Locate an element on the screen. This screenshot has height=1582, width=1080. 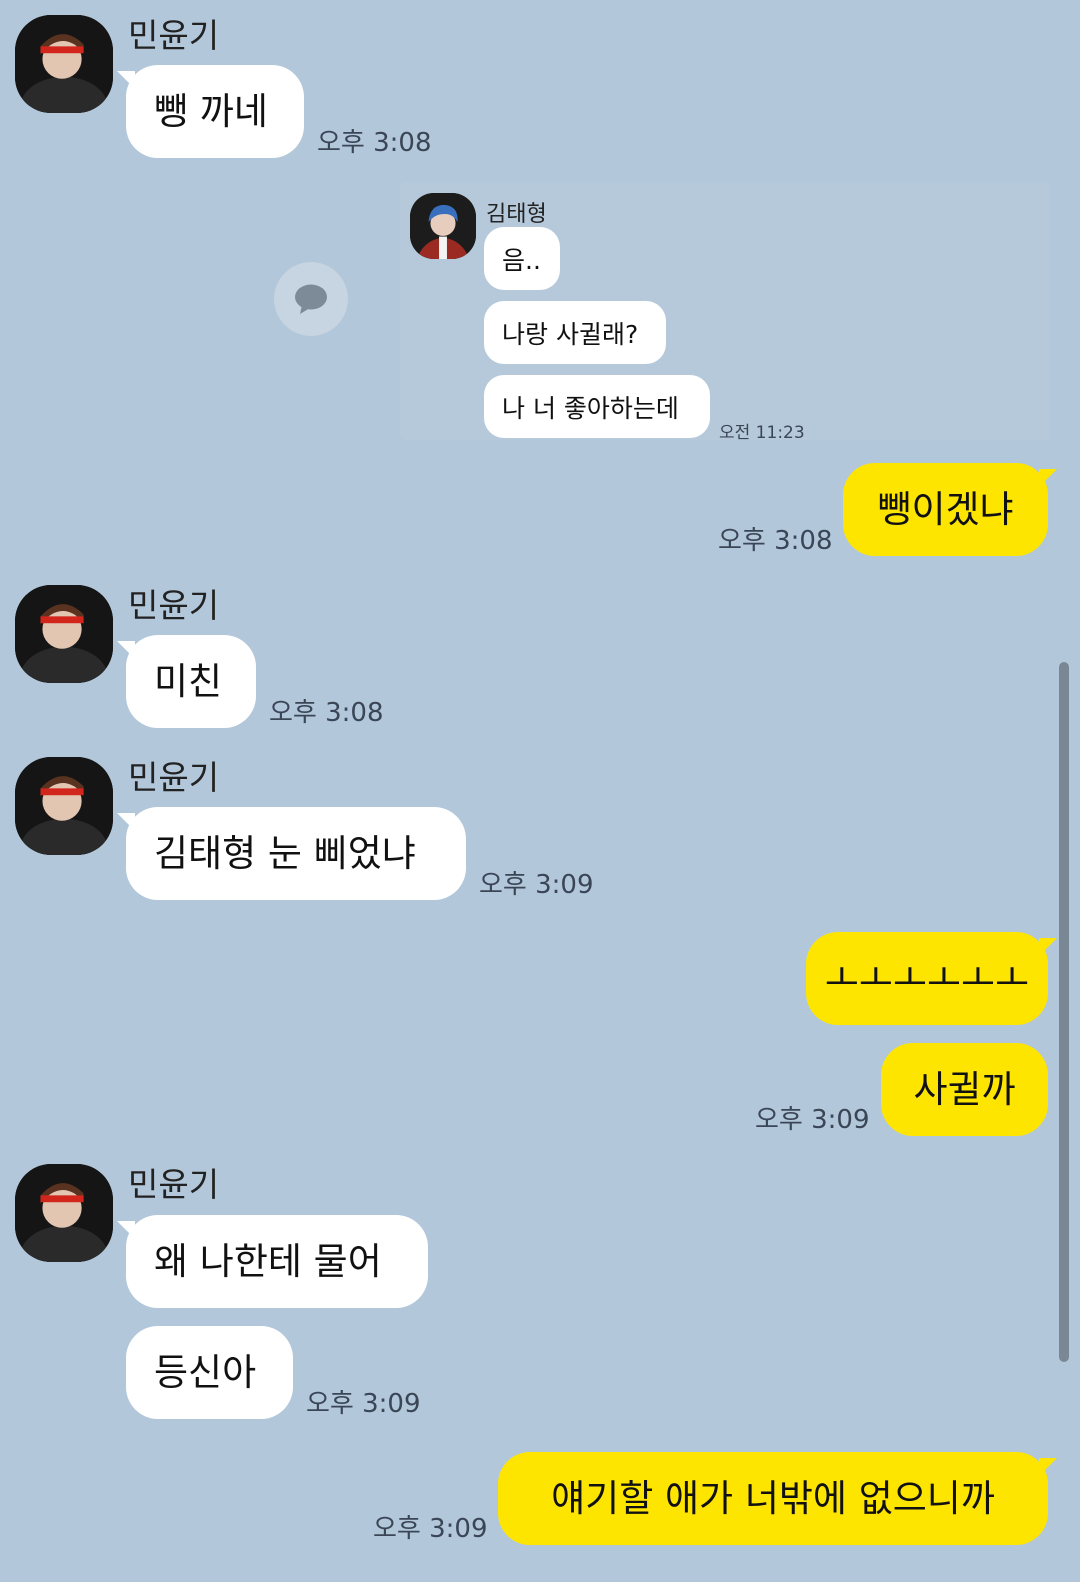
message-bubble: 얘기할 애가 너밖에 없으니까 is located at coordinates (777, 1498).